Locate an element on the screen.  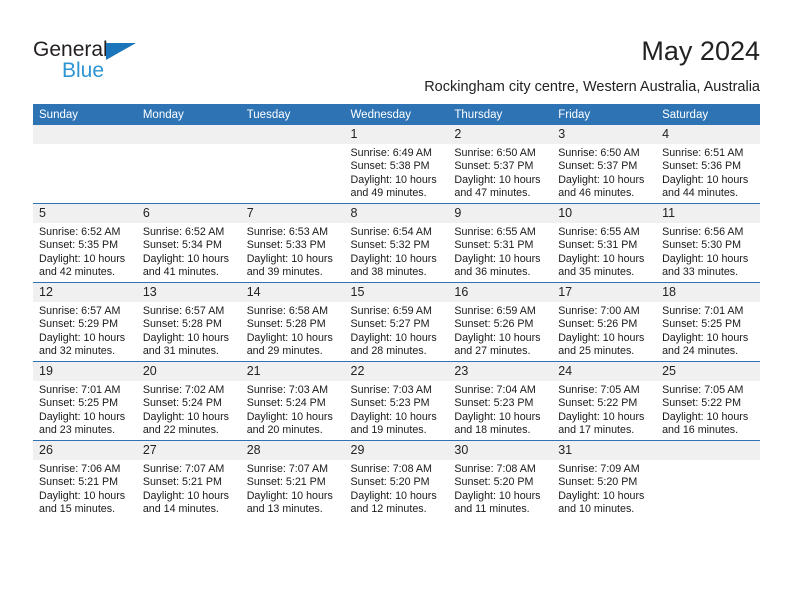
day-sunrise-text: Sunrise: 7:03 AM is located at coordinates (287, 390).